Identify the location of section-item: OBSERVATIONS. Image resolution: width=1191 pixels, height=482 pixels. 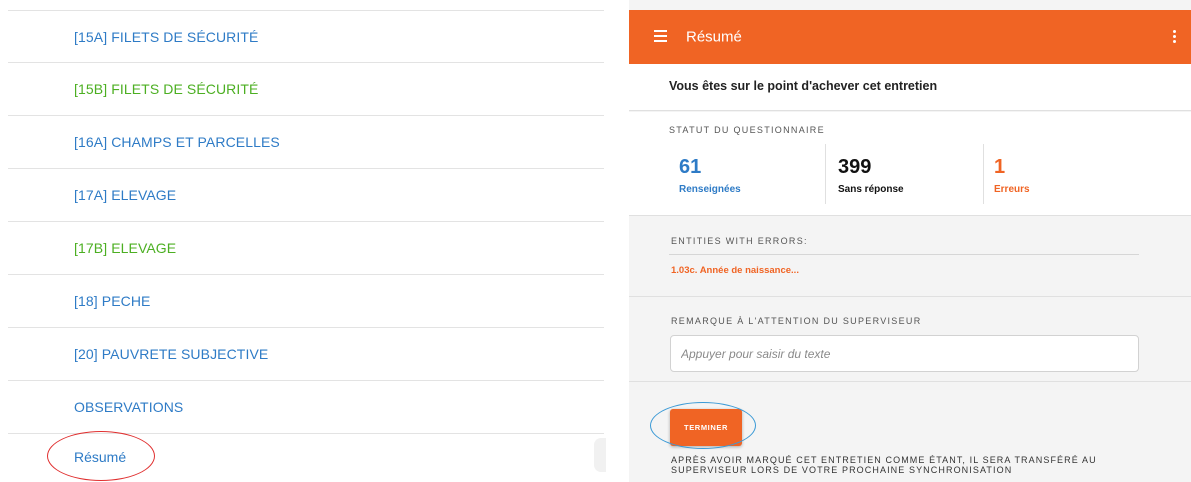
(306, 407).